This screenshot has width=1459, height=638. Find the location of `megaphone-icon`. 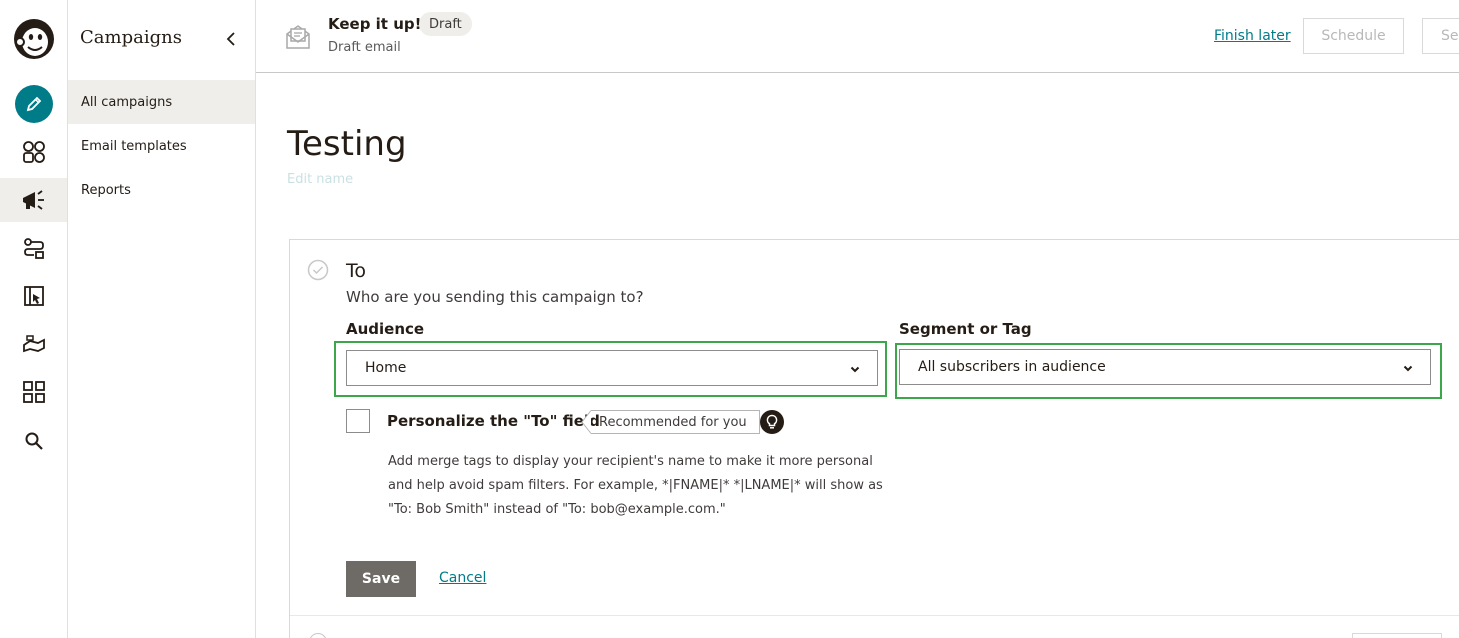

megaphone-icon is located at coordinates (33, 200).